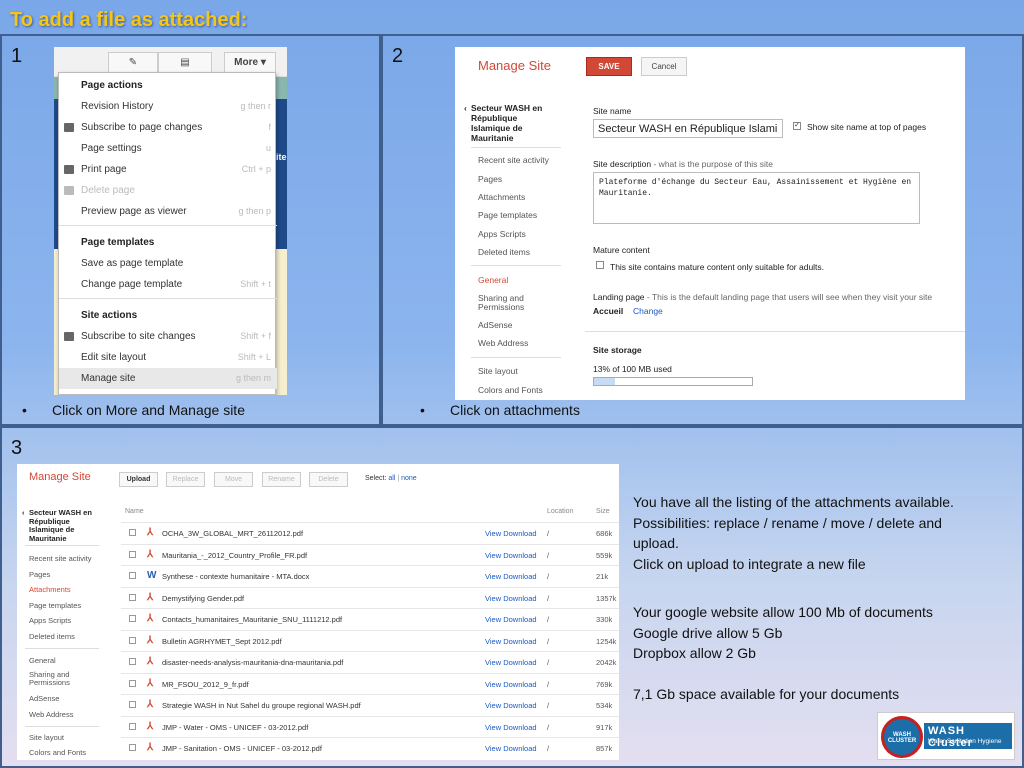 This screenshot has height=768, width=1024. What do you see at coordinates (604, 705) in the screenshot?
I see `file-size: 534k` at bounding box center [604, 705].